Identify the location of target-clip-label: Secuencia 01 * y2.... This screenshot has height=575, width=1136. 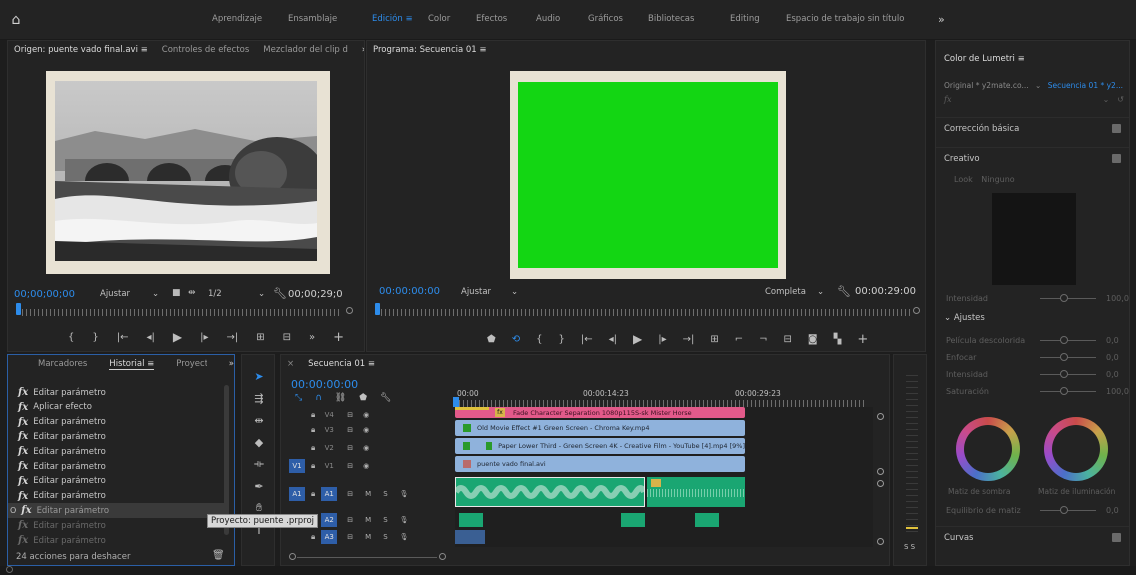
(1085, 85).